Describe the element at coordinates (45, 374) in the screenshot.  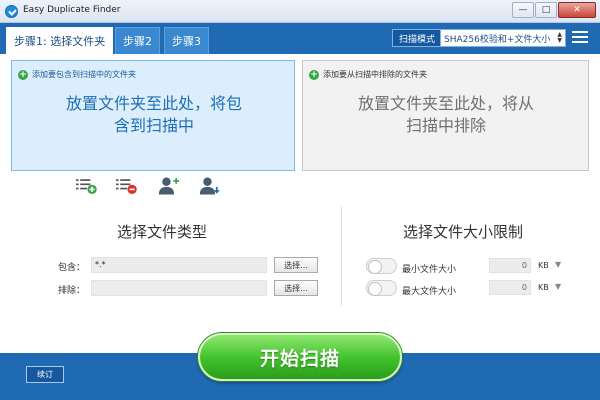
I see `renew-button: 续订` at that location.